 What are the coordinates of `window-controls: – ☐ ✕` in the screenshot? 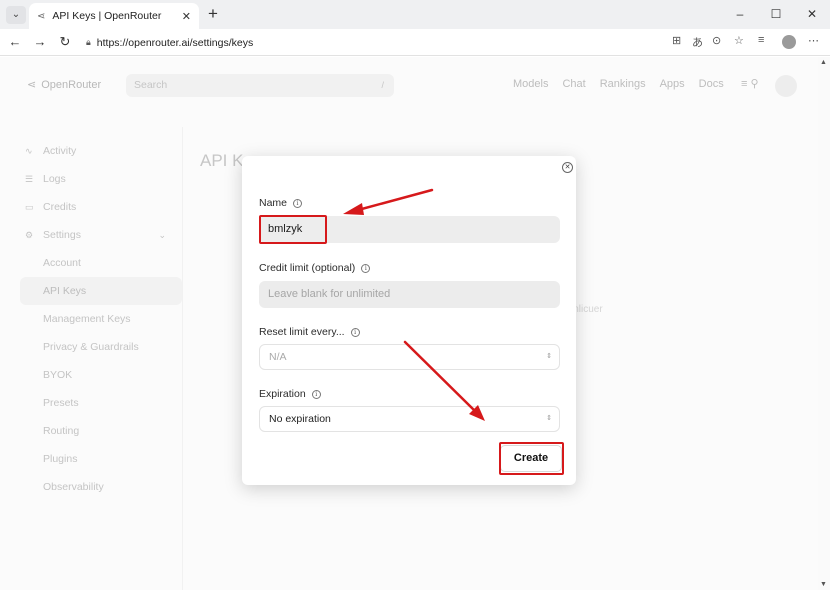 It's located at (776, 14).